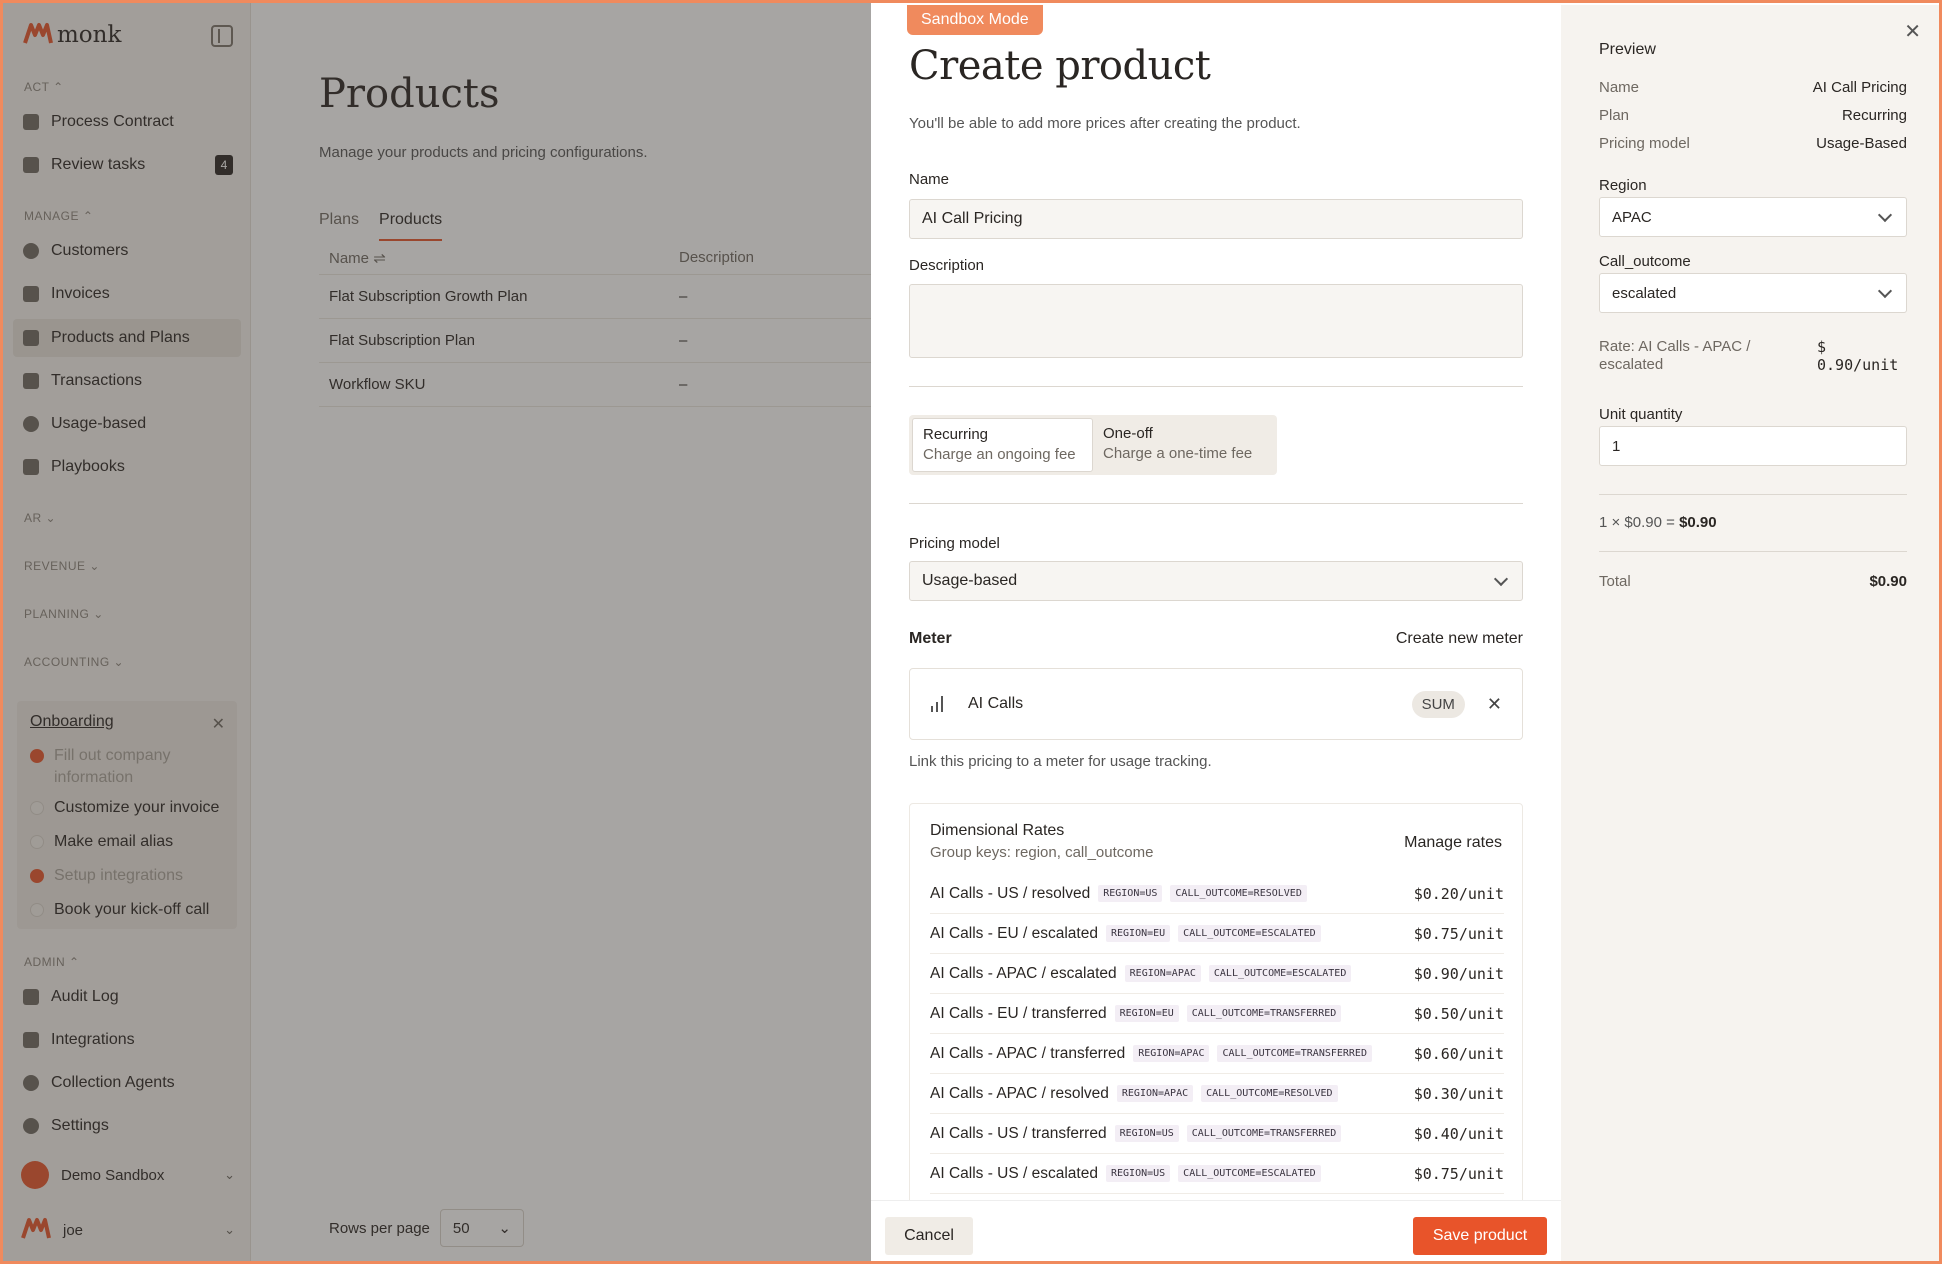 Image resolution: width=1942 pixels, height=1264 pixels. I want to click on preview-total: Total $0.90, so click(1753, 581).